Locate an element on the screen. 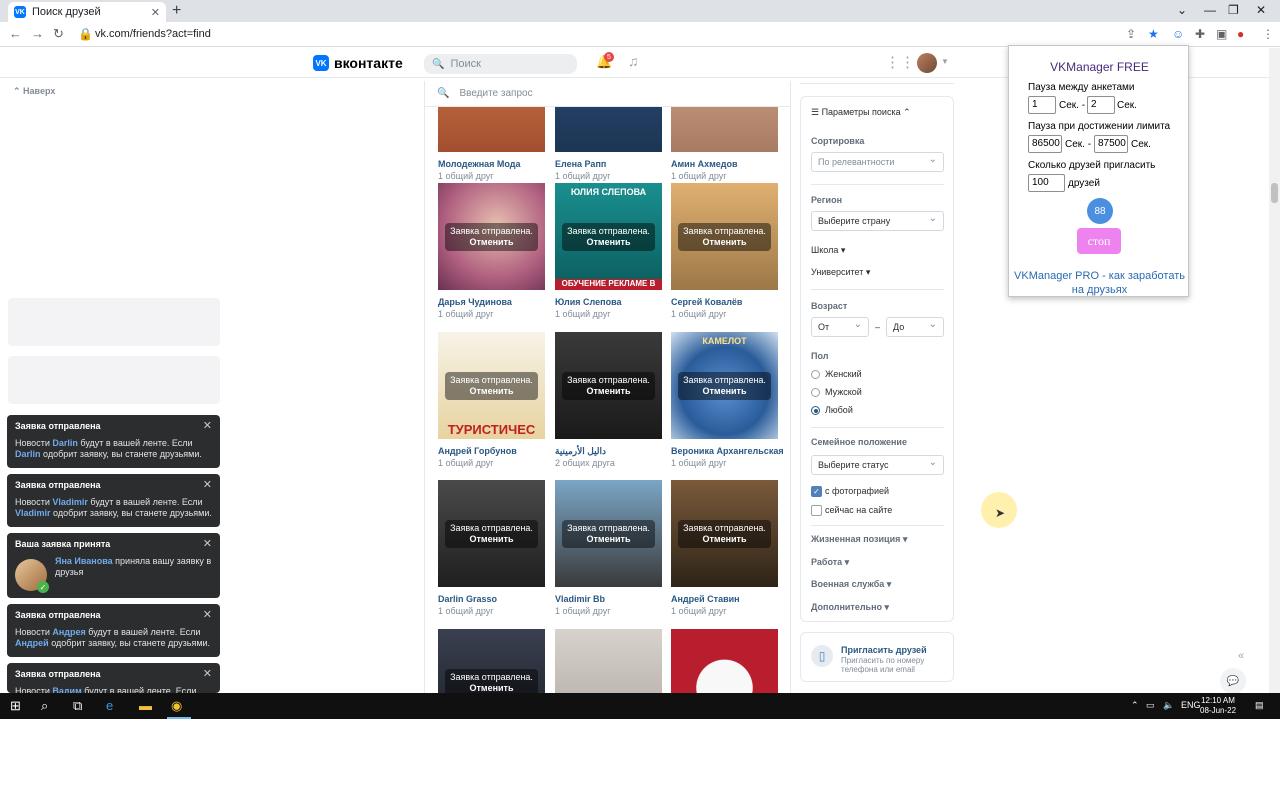  gender-female-label: Женский is located at coordinates (843, 374).